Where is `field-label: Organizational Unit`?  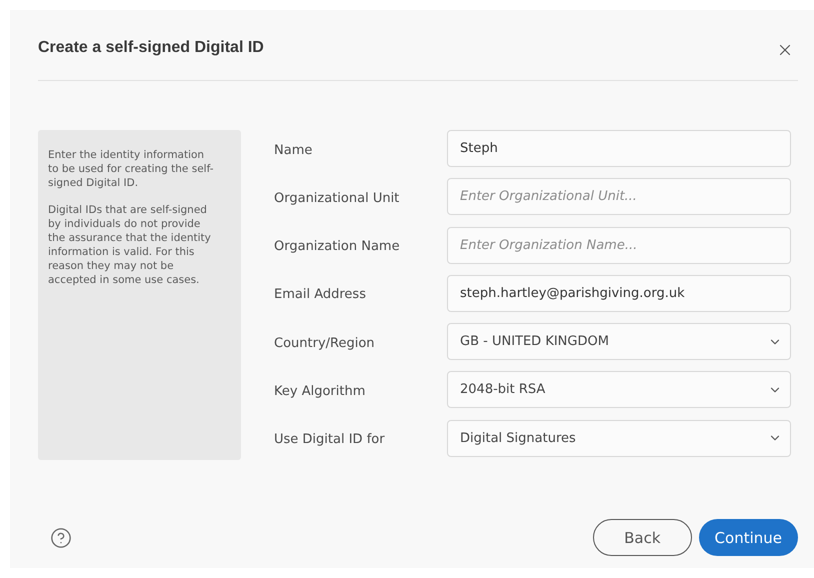 field-label: Organizational Unit is located at coordinates (337, 198).